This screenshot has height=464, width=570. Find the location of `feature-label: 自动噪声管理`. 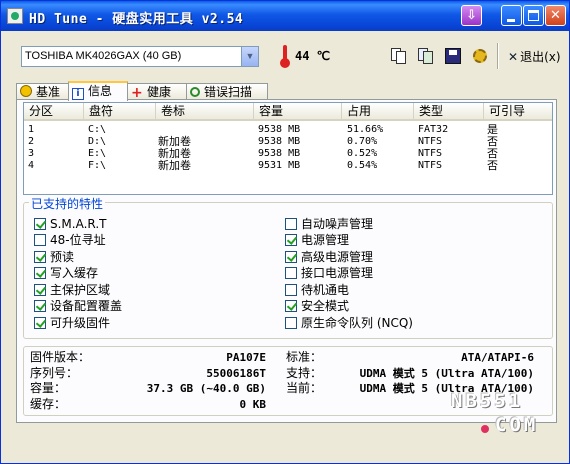

feature-label: 自动噪声管理 is located at coordinates (337, 224).